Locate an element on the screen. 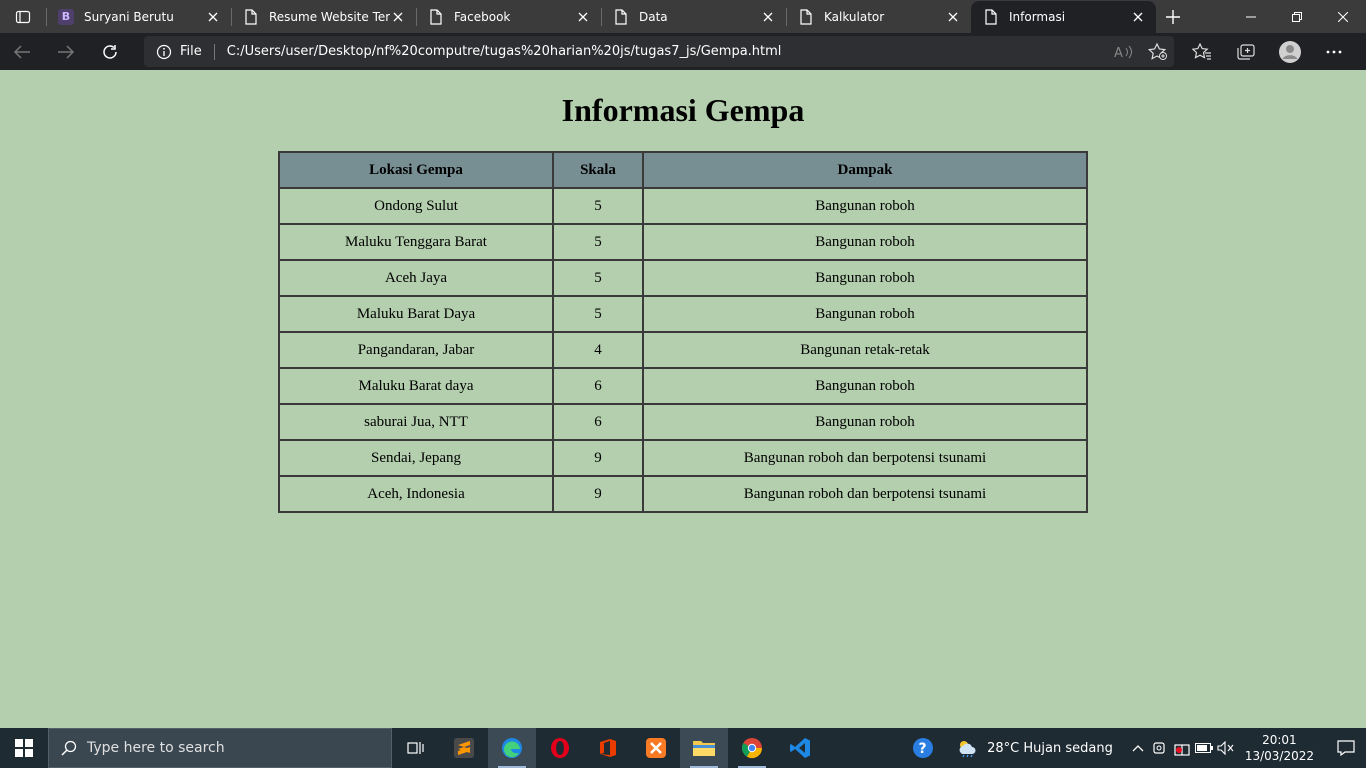 The image size is (1366, 768). read-aloud-icon: A is located at coordinates (1124, 52).